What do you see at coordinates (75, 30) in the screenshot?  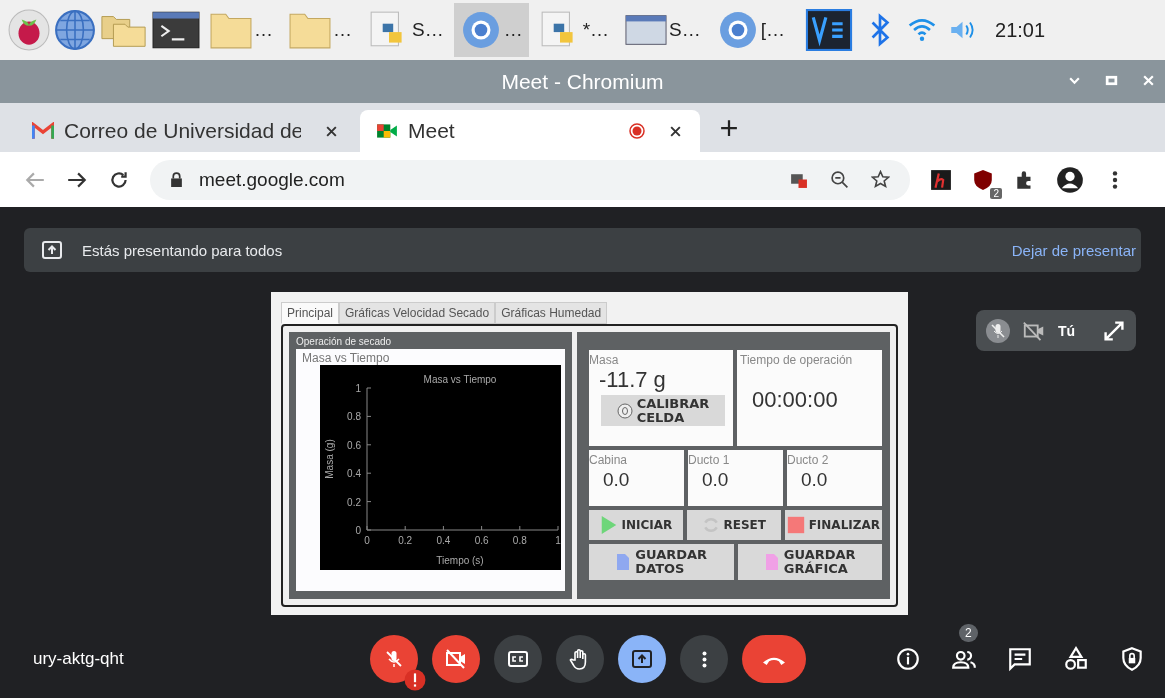 I see `globe-icon` at bounding box center [75, 30].